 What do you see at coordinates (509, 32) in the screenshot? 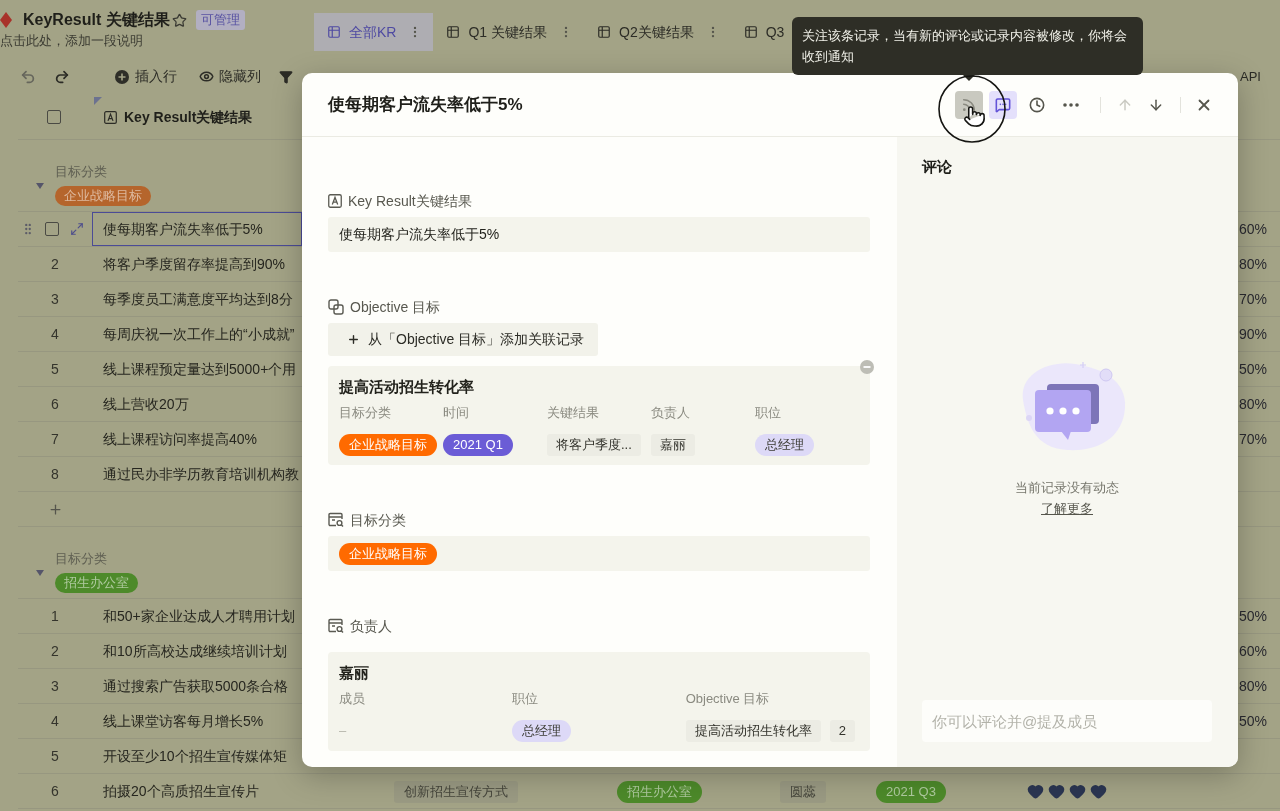
I see `view-tab: Q1 关键结果` at bounding box center [509, 32].